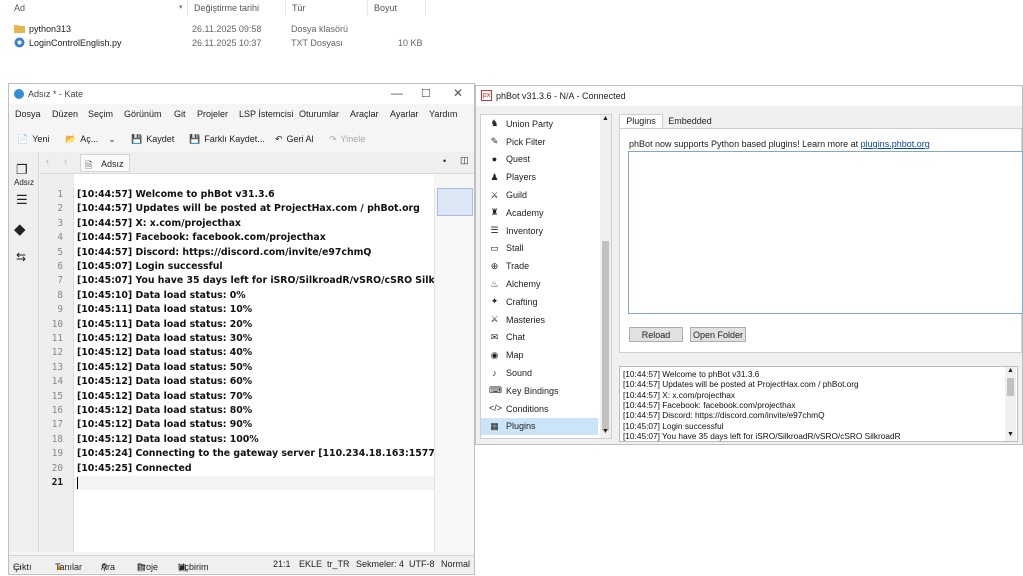  What do you see at coordinates (33, 139) in the screenshot?
I see `new-button: 📄 Yeni` at bounding box center [33, 139].